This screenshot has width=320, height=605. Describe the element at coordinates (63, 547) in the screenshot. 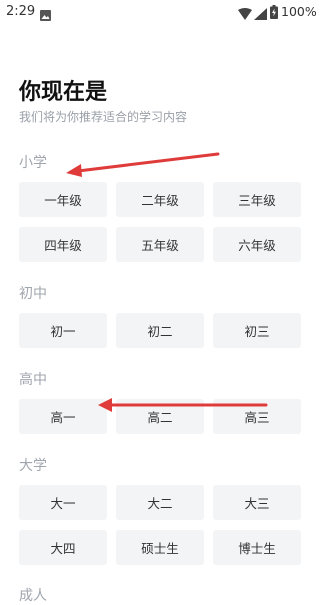

I see `option-university-4: 大四` at that location.